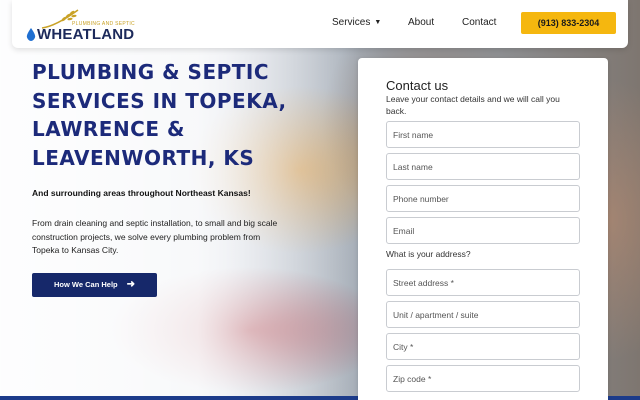  Describe the element at coordinates (417, 85) in the screenshot. I see `contact-form-title: Contact us` at that location.